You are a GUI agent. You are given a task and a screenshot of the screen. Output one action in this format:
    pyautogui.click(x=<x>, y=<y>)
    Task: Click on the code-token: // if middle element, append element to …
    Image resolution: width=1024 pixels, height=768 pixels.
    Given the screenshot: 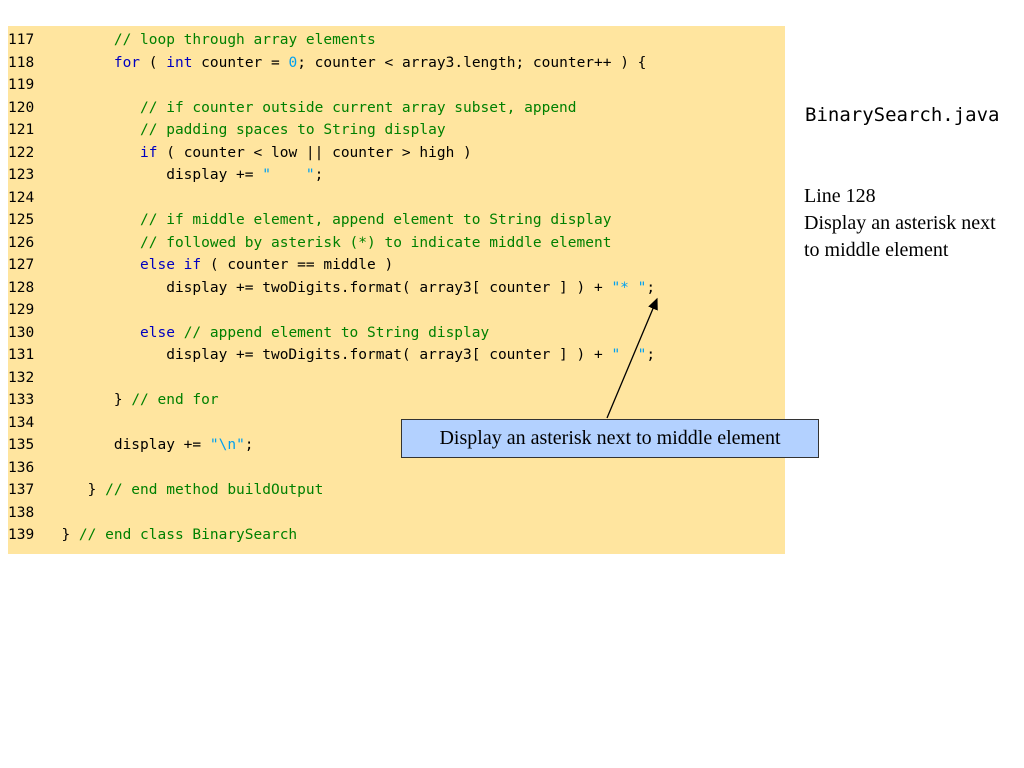 What is the action you would take?
    pyautogui.click(x=376, y=220)
    